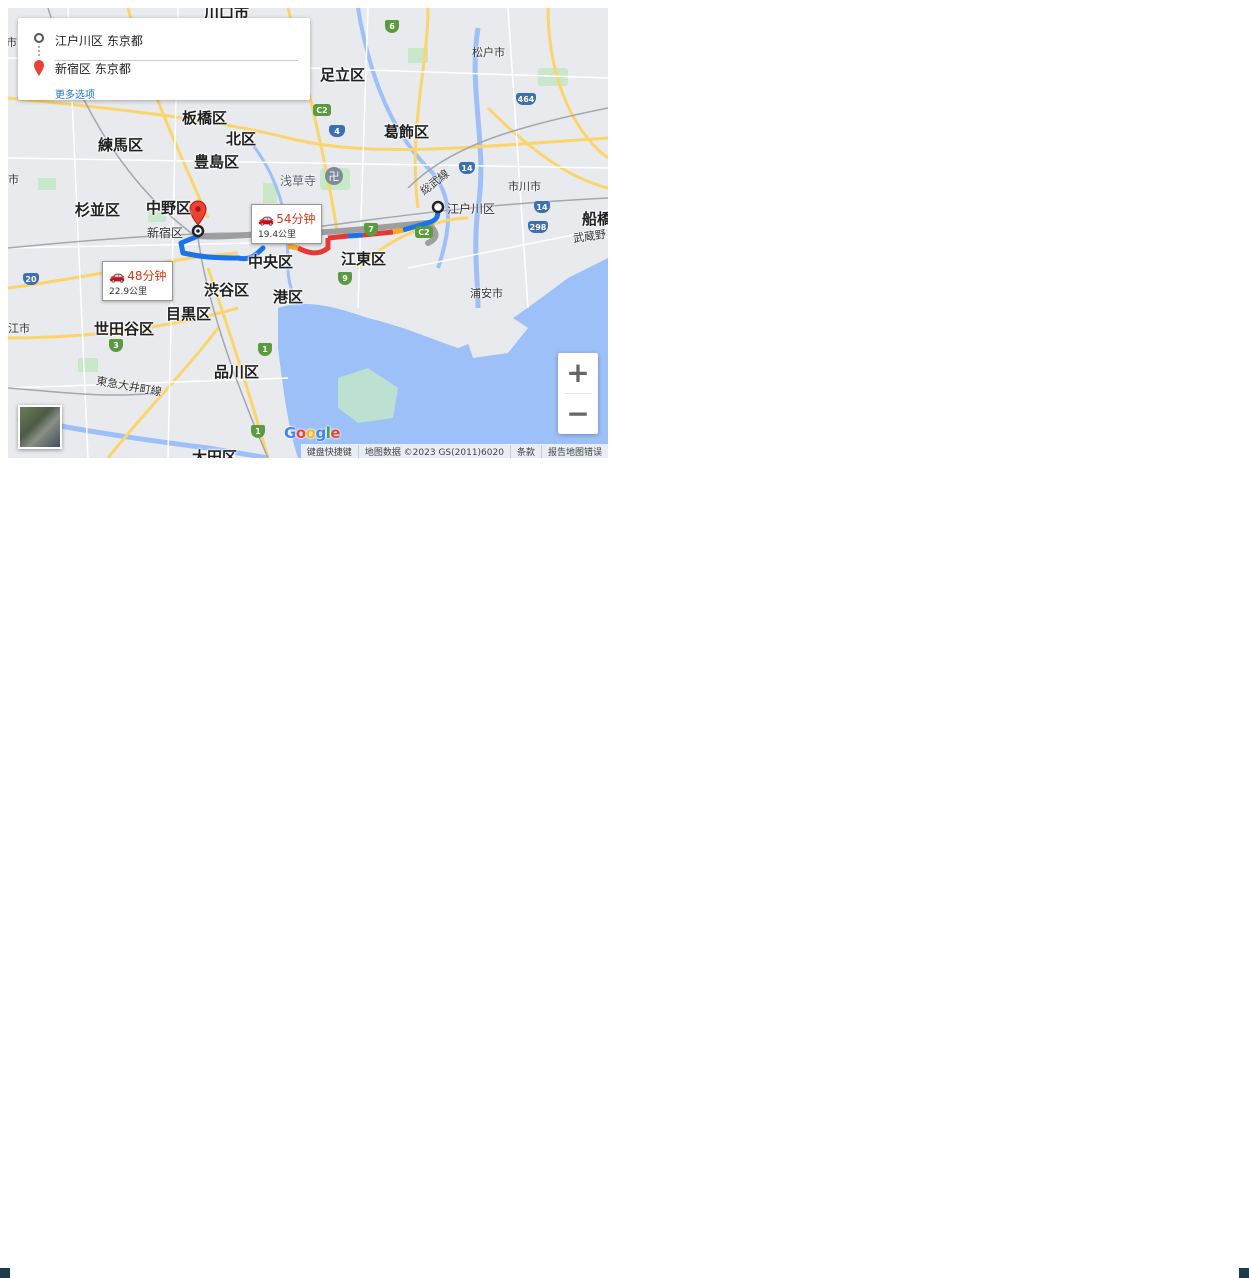 This screenshot has width=1249, height=1278. What do you see at coordinates (467, 168) in the screenshot?
I see `shield-route-14: 14` at bounding box center [467, 168].